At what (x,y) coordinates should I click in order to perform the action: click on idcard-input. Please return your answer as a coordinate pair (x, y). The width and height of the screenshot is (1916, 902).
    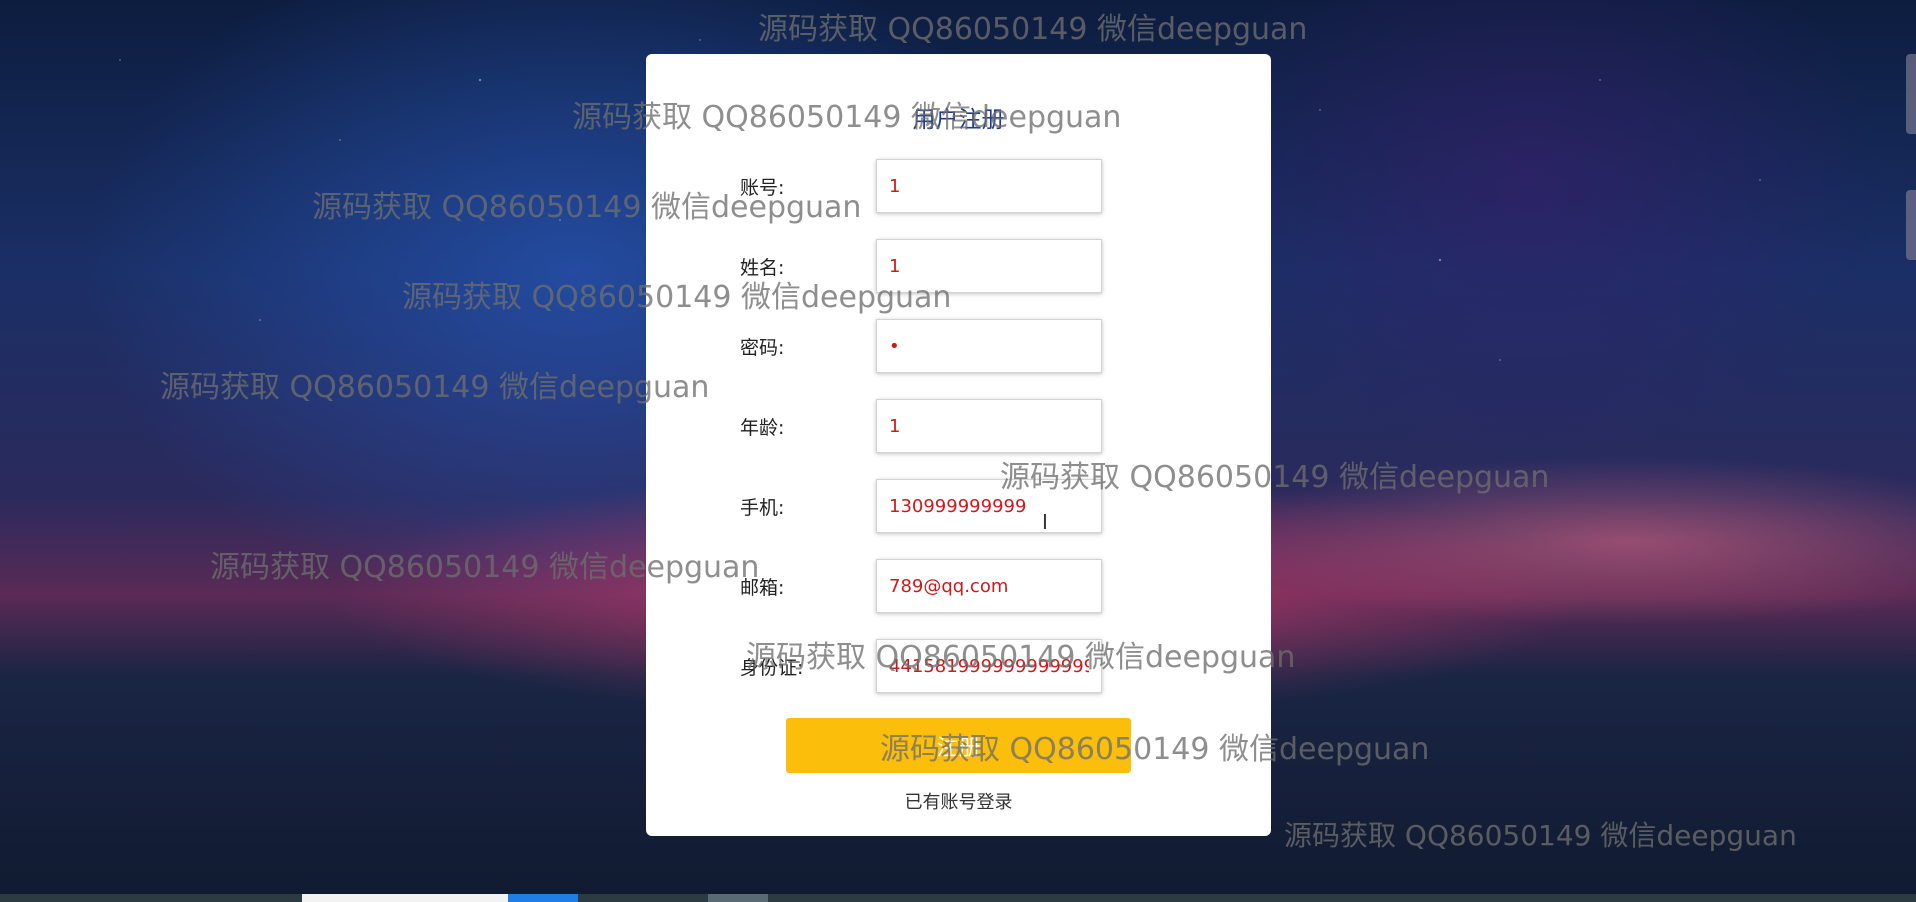
    Looking at the image, I should click on (989, 666).